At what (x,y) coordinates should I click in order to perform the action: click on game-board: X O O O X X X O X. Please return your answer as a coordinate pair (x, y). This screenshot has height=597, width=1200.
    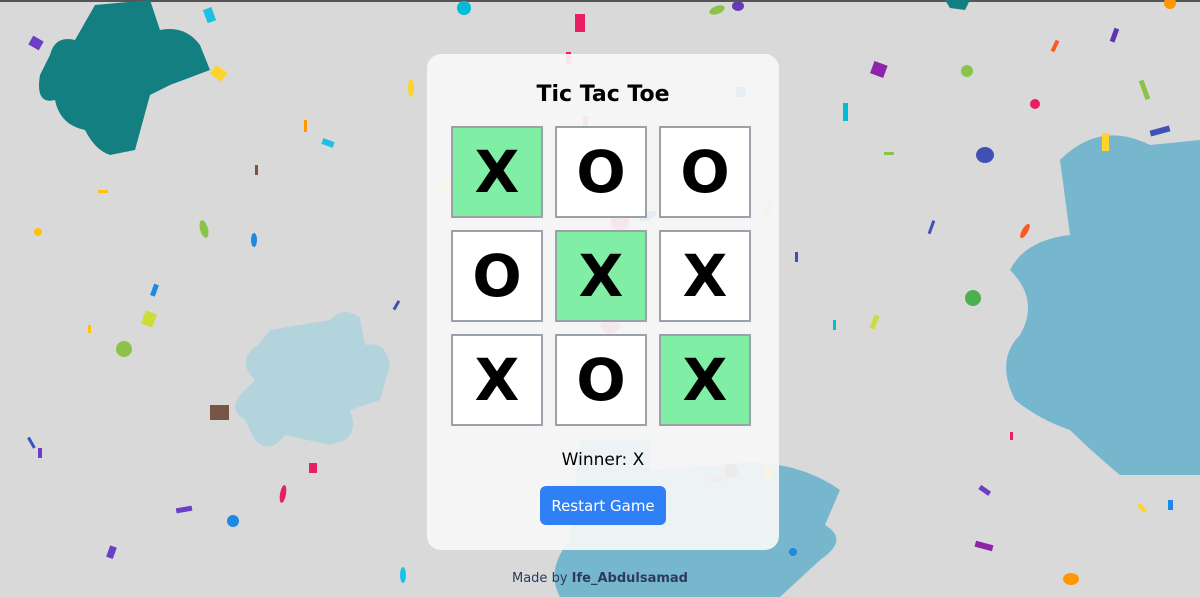
    Looking at the image, I should click on (603, 278).